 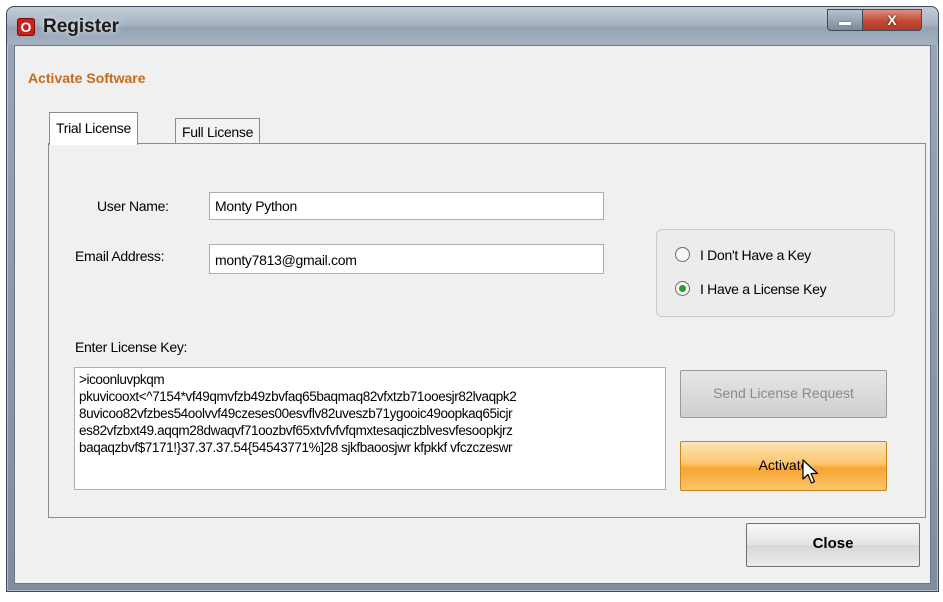 I want to click on app-icon: O, so click(x=26, y=27).